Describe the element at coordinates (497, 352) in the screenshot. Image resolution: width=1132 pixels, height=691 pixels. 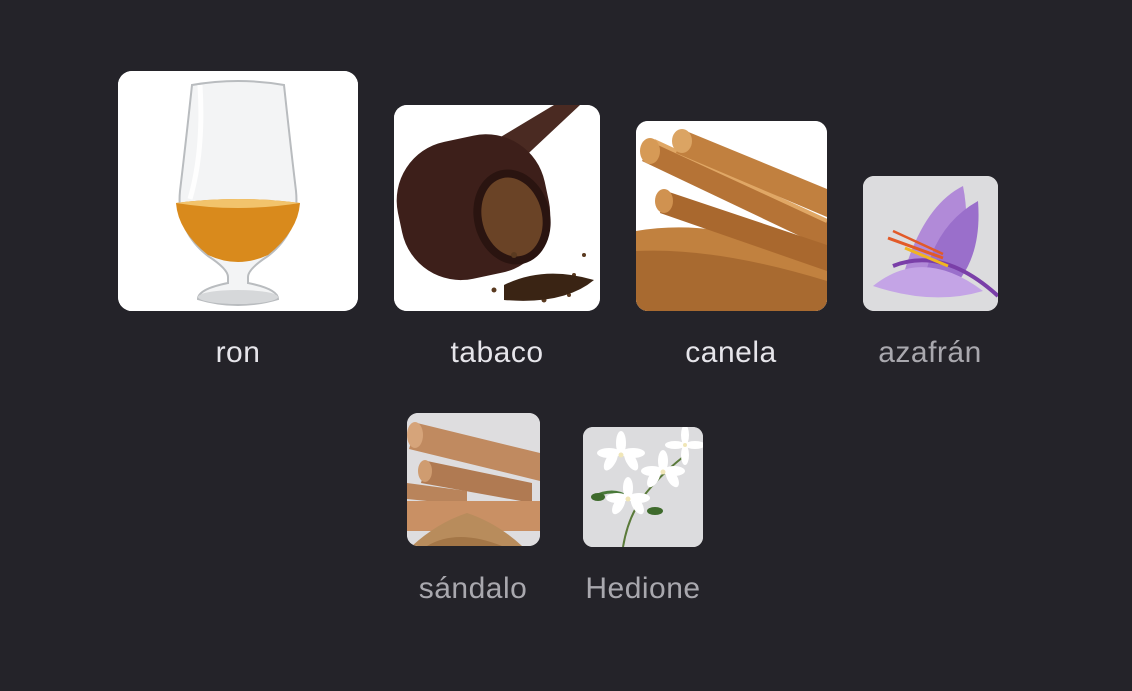
I see `note-label: tabaco` at that location.